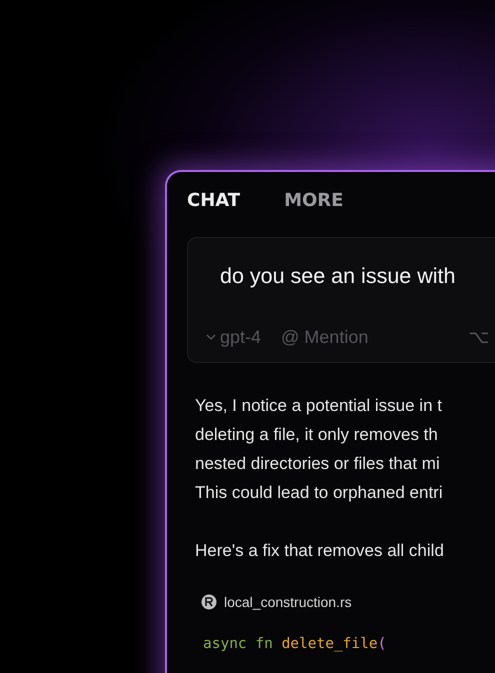 This screenshot has height=673, width=495. I want to click on response-paragraph: Yes, I notice a potential issue in t deleting a file, it only removes th nested directories or files that mi This could lead to orphaned entri, so click(319, 449).